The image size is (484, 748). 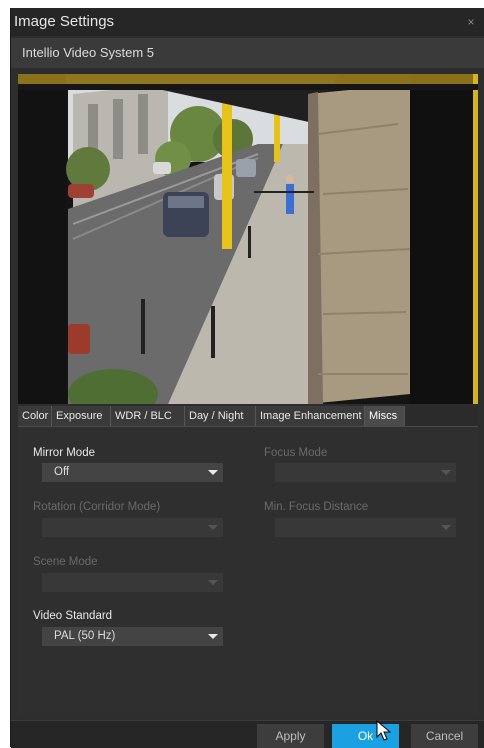 What do you see at coordinates (444, 736) in the screenshot?
I see `cancel-button: Cancel` at bounding box center [444, 736].